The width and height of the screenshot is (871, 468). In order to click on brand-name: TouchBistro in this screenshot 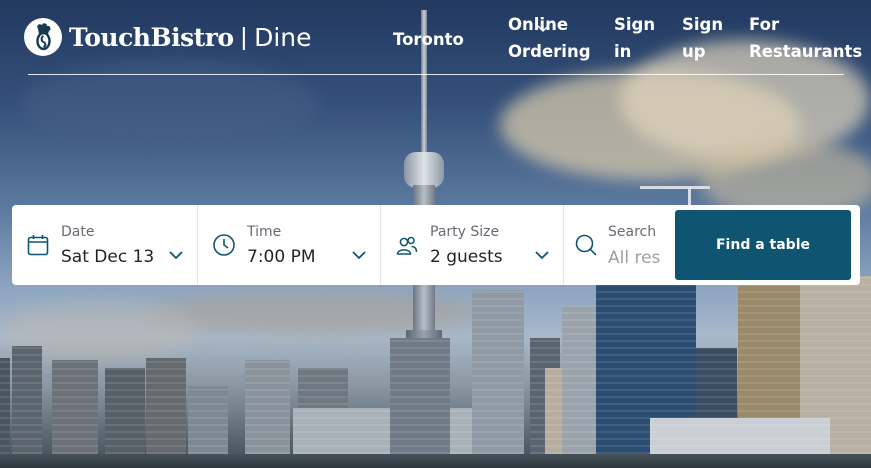, I will do `click(151, 37)`.